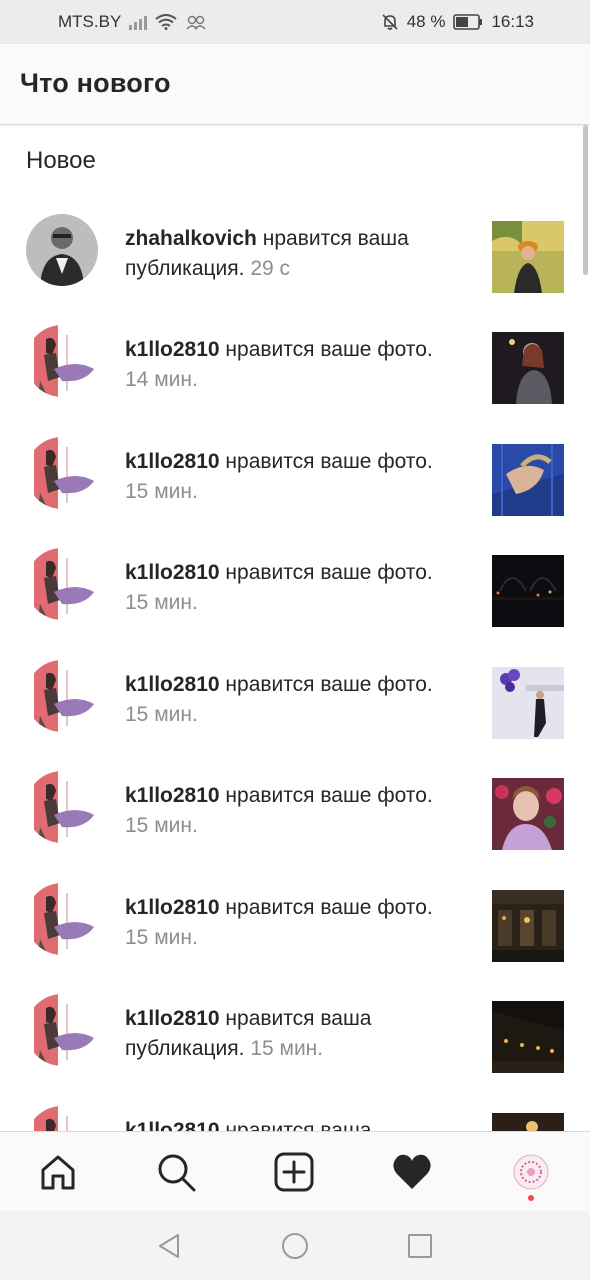 The height and width of the screenshot is (1280, 590). What do you see at coordinates (531, 1198) in the screenshot?
I see `notification-dot` at bounding box center [531, 1198].